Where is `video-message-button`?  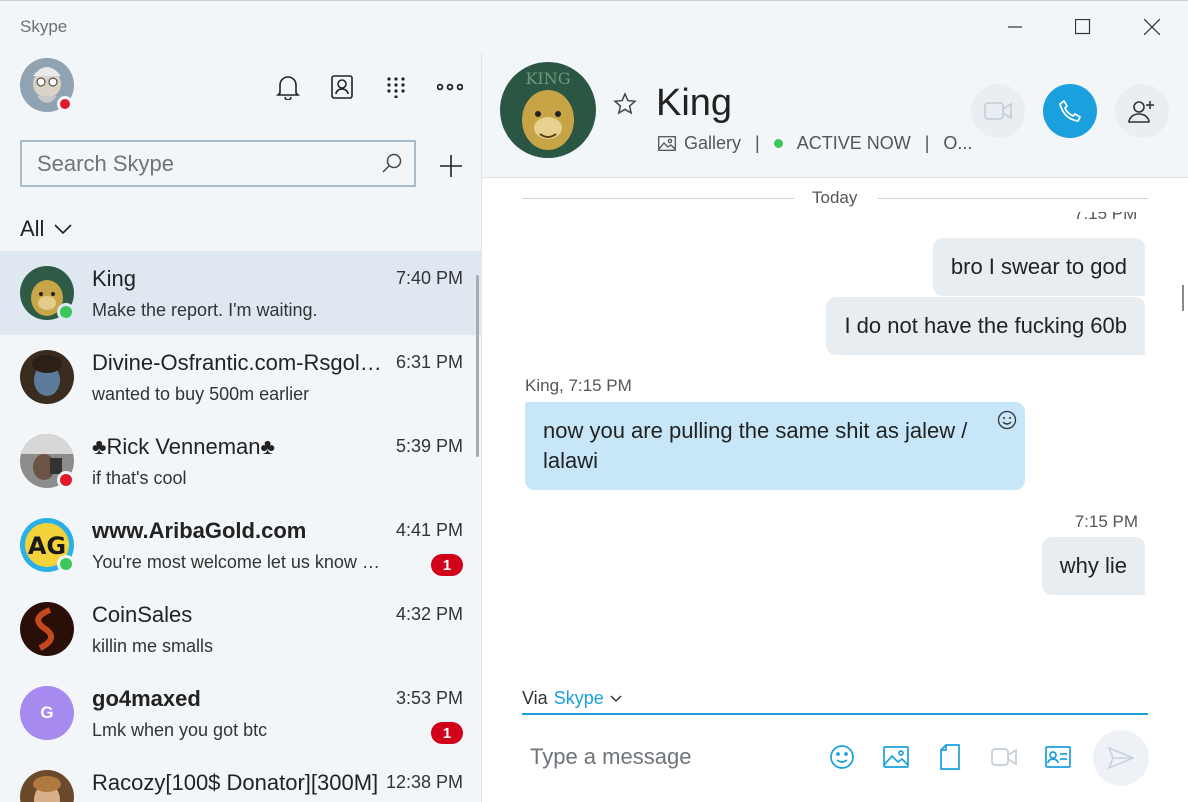
video-message-button is located at coordinates (1004, 757).